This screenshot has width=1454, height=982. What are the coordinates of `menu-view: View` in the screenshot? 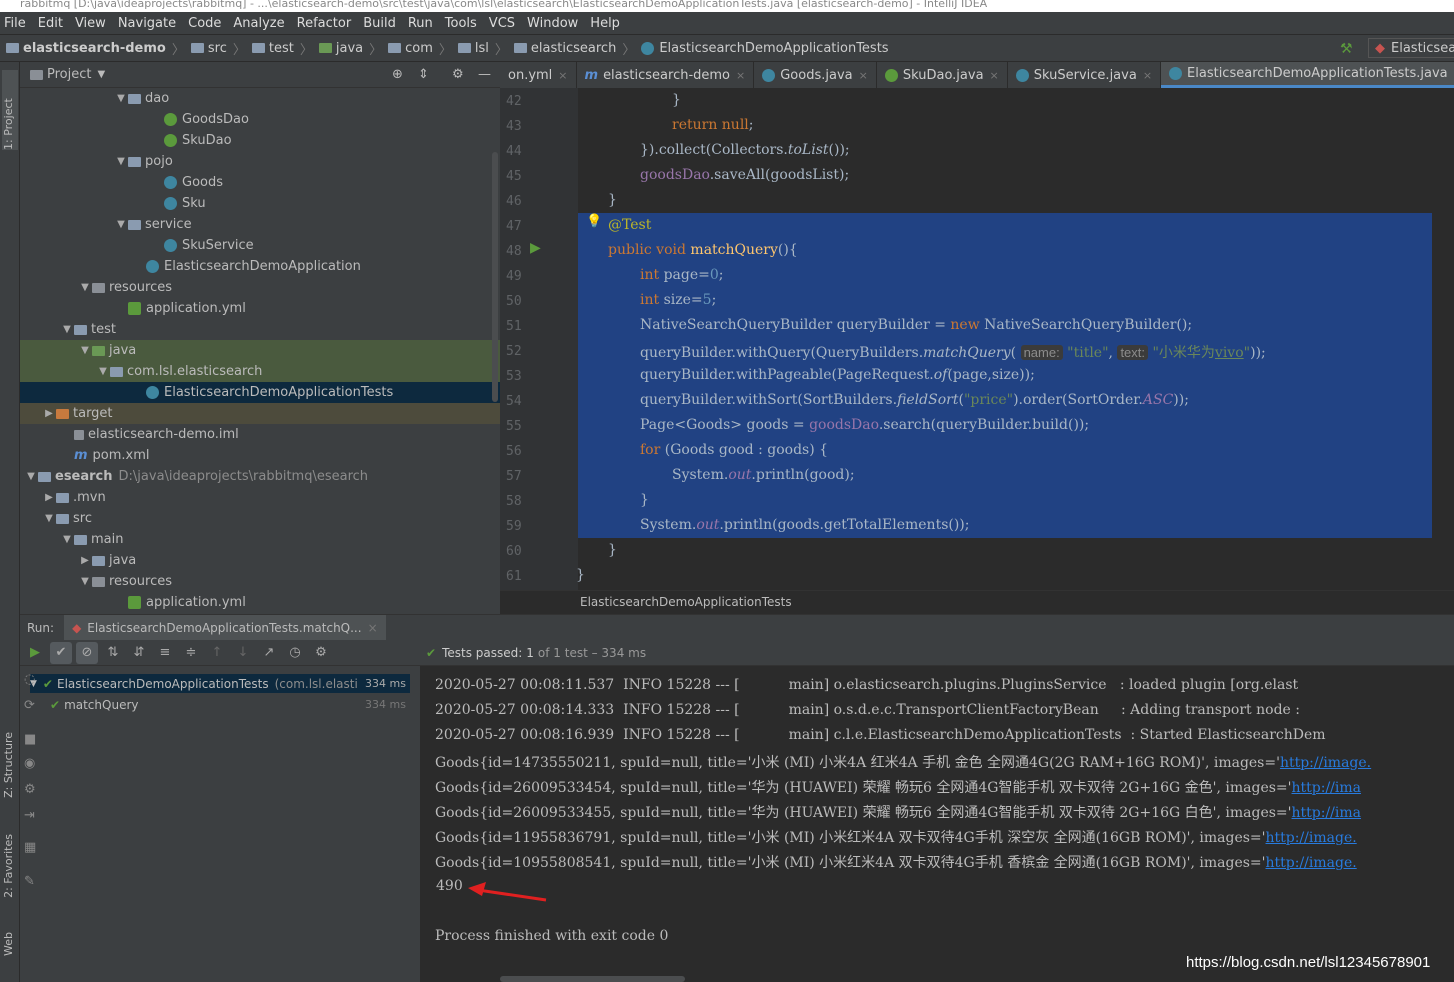 It's located at (90, 23).